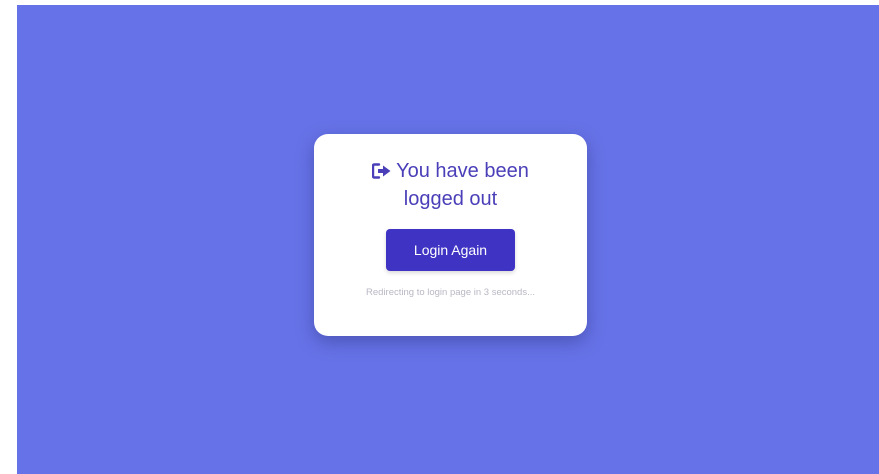 This screenshot has height=474, width=879. What do you see at coordinates (450, 250) in the screenshot?
I see `login-again-button: Login Again` at bounding box center [450, 250].